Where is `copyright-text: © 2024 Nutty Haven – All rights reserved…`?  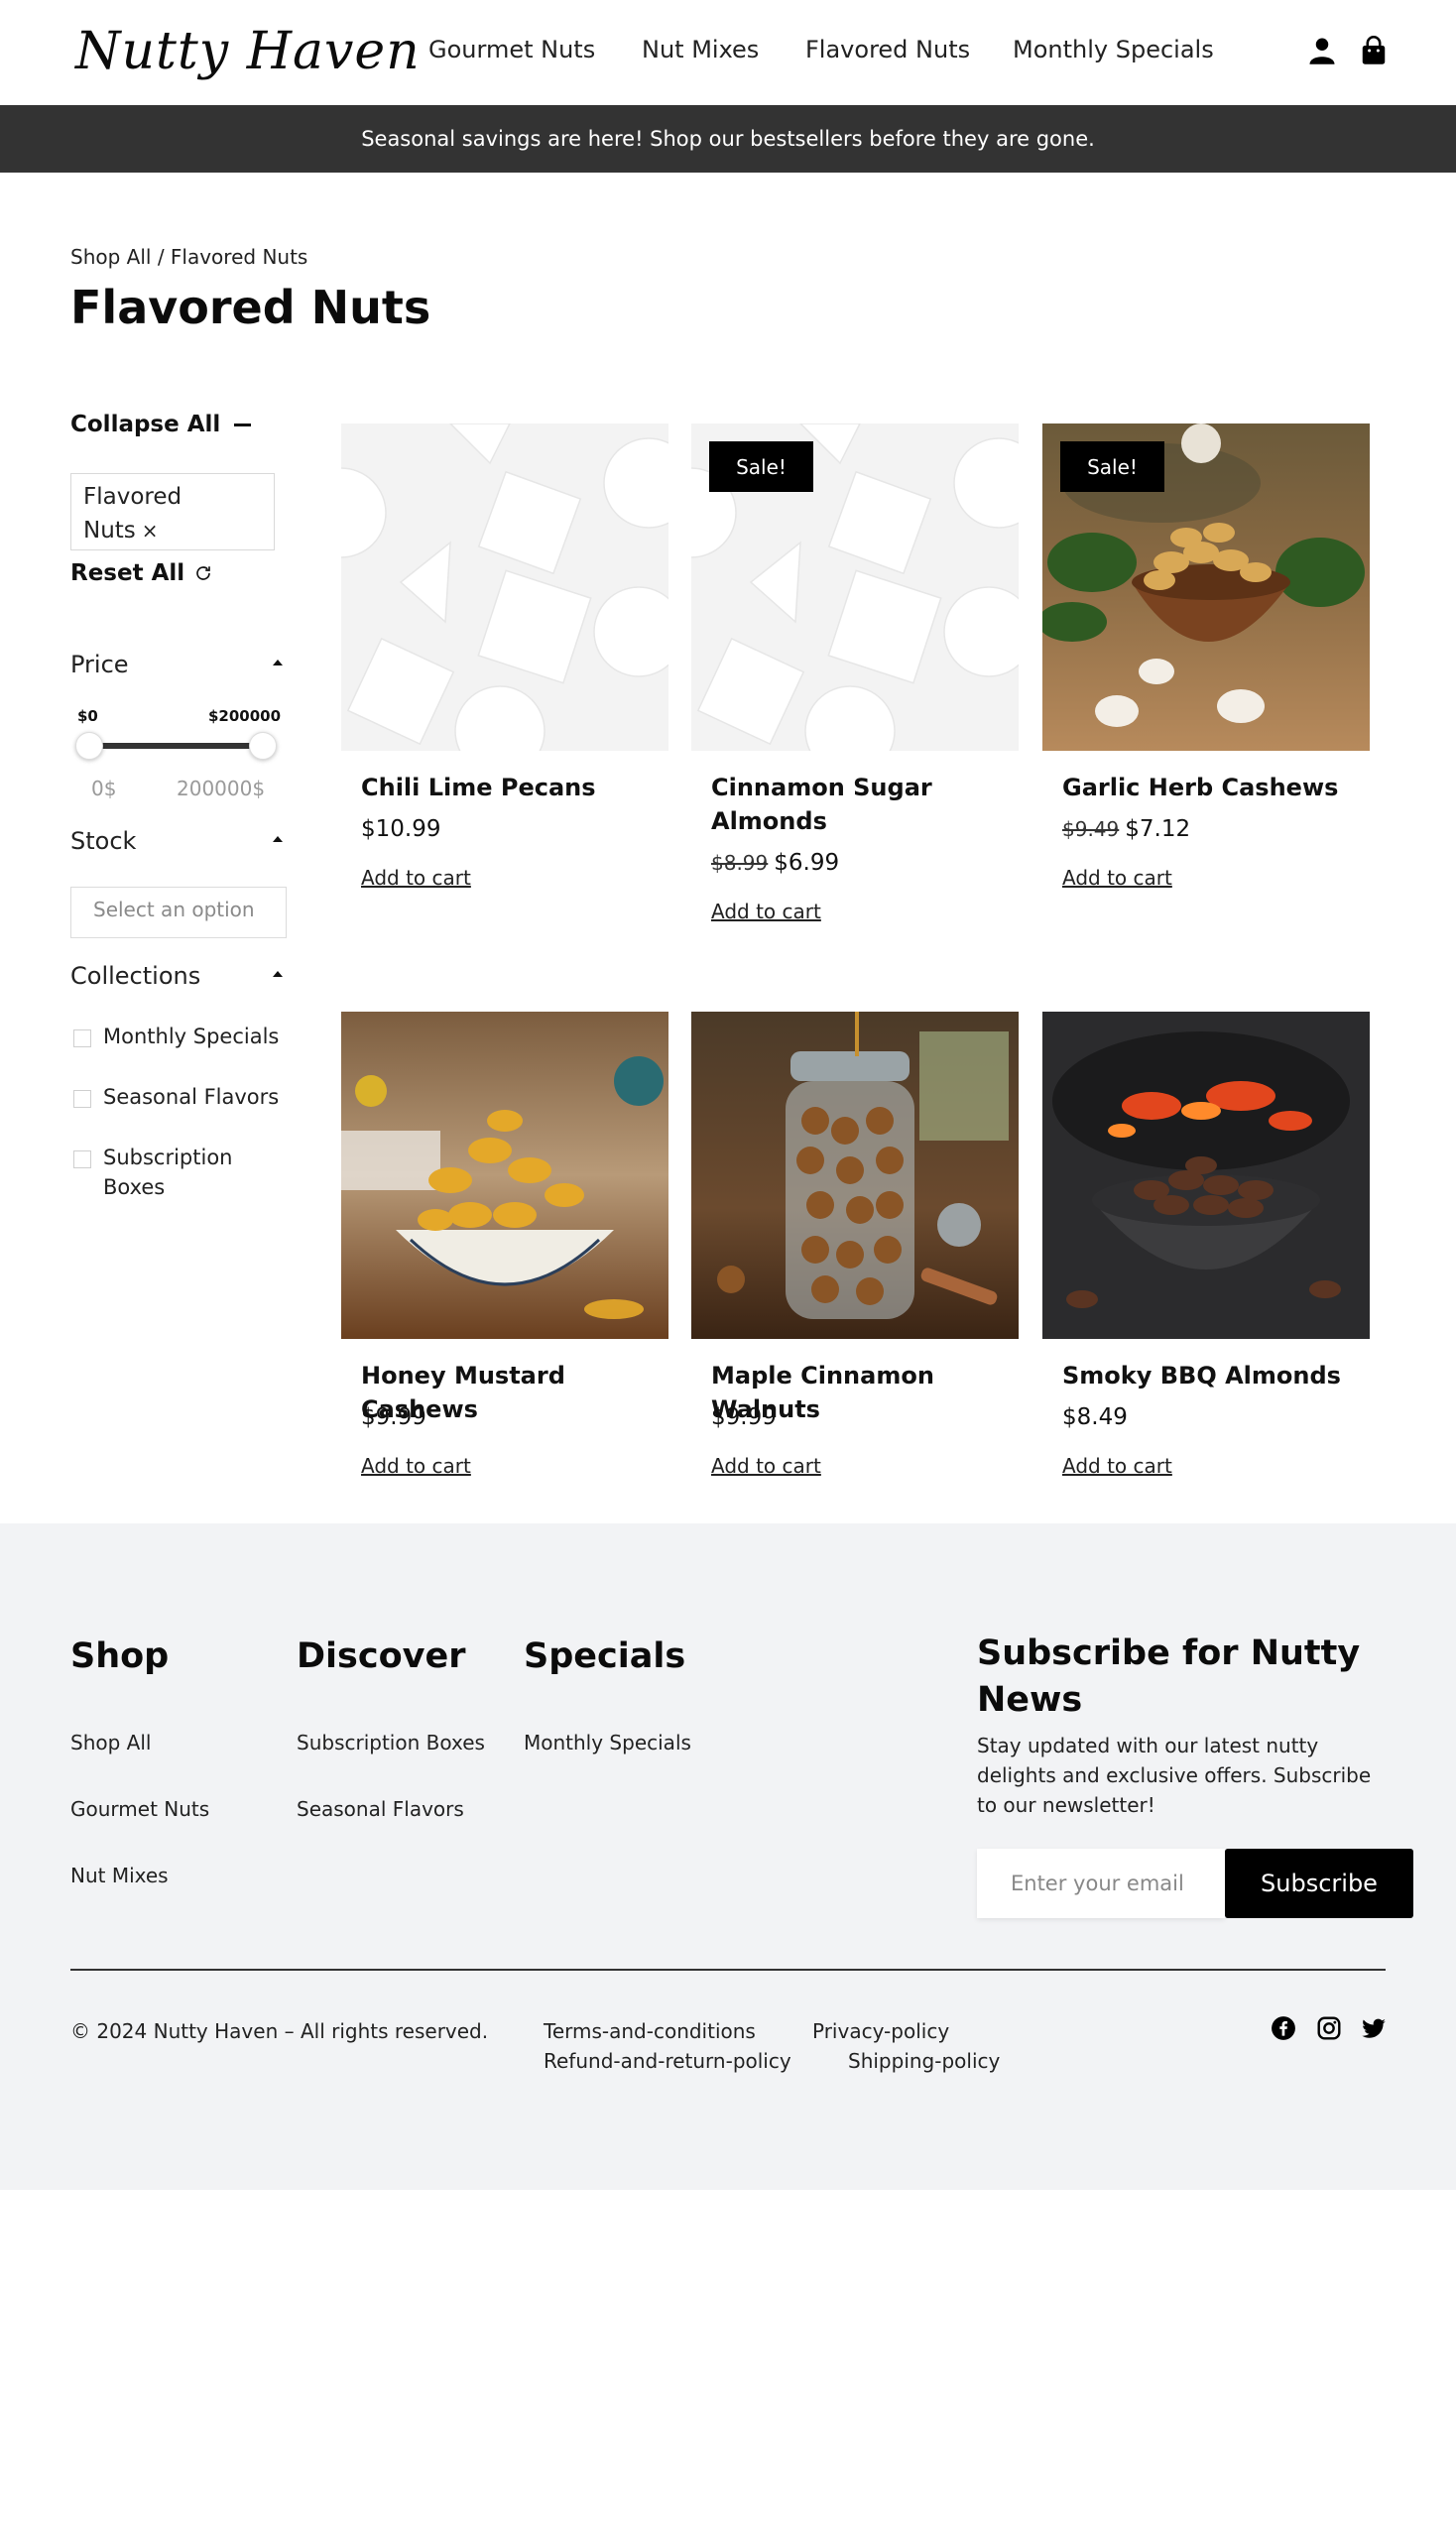 copyright-text: © 2024 Nutty Haven – All rights reserved… is located at coordinates (279, 2031).